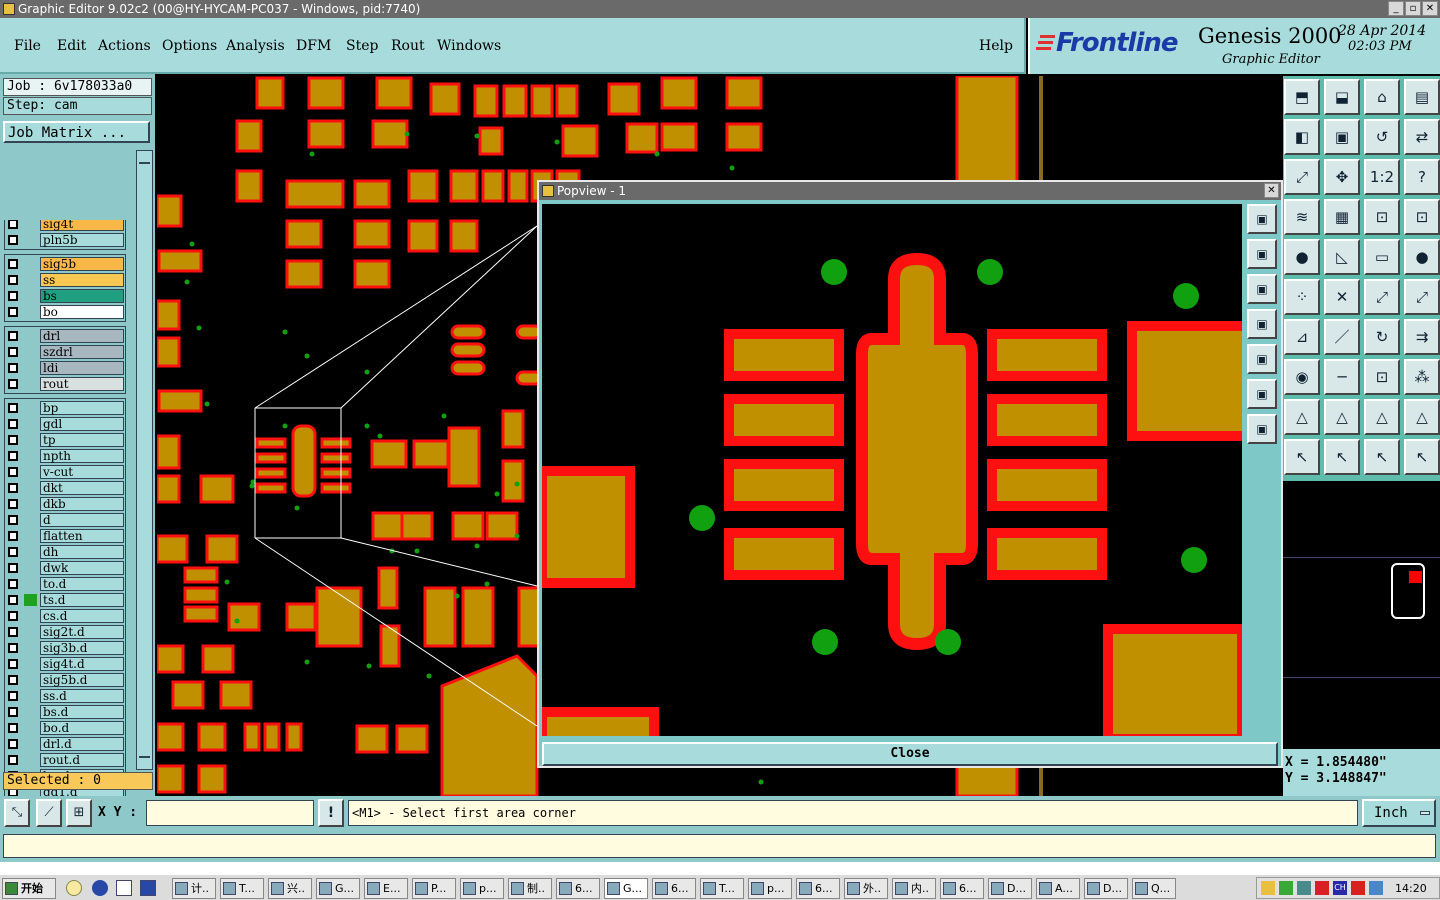 Image resolution: width=1440 pixels, height=900 pixels. What do you see at coordinates (82, 368) in the screenshot?
I see `layer-label: ldi` at bounding box center [82, 368].